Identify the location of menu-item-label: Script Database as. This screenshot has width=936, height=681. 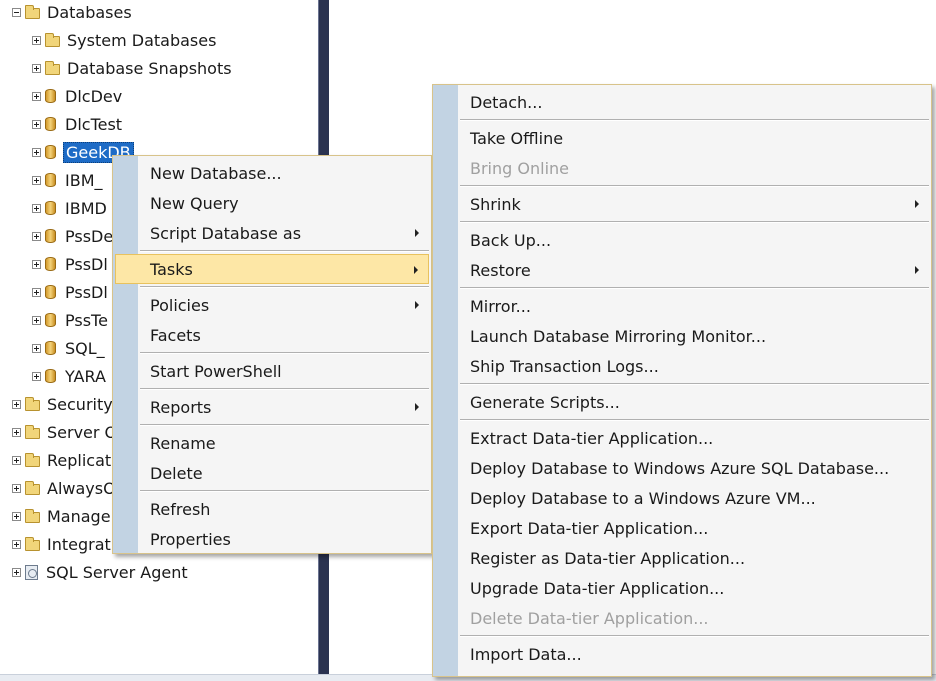
(226, 233).